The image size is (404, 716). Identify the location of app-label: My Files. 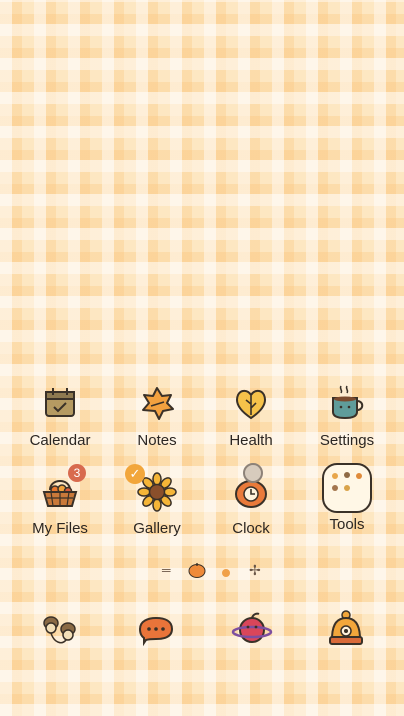
(60, 528).